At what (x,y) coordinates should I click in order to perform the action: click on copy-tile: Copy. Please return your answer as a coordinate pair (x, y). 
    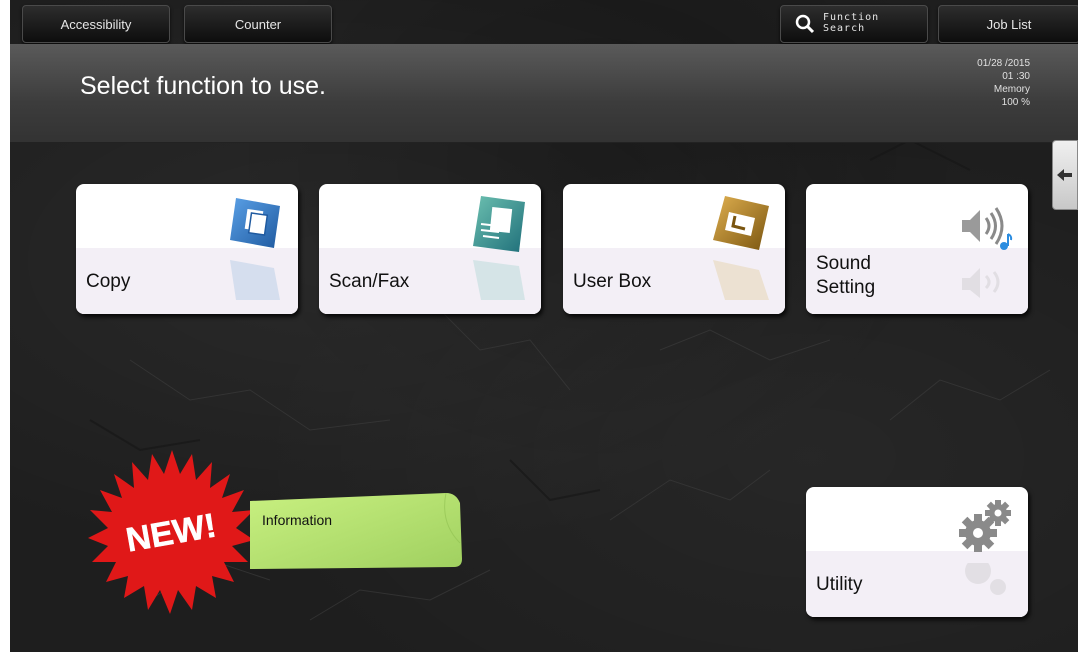
    Looking at the image, I should click on (187, 249).